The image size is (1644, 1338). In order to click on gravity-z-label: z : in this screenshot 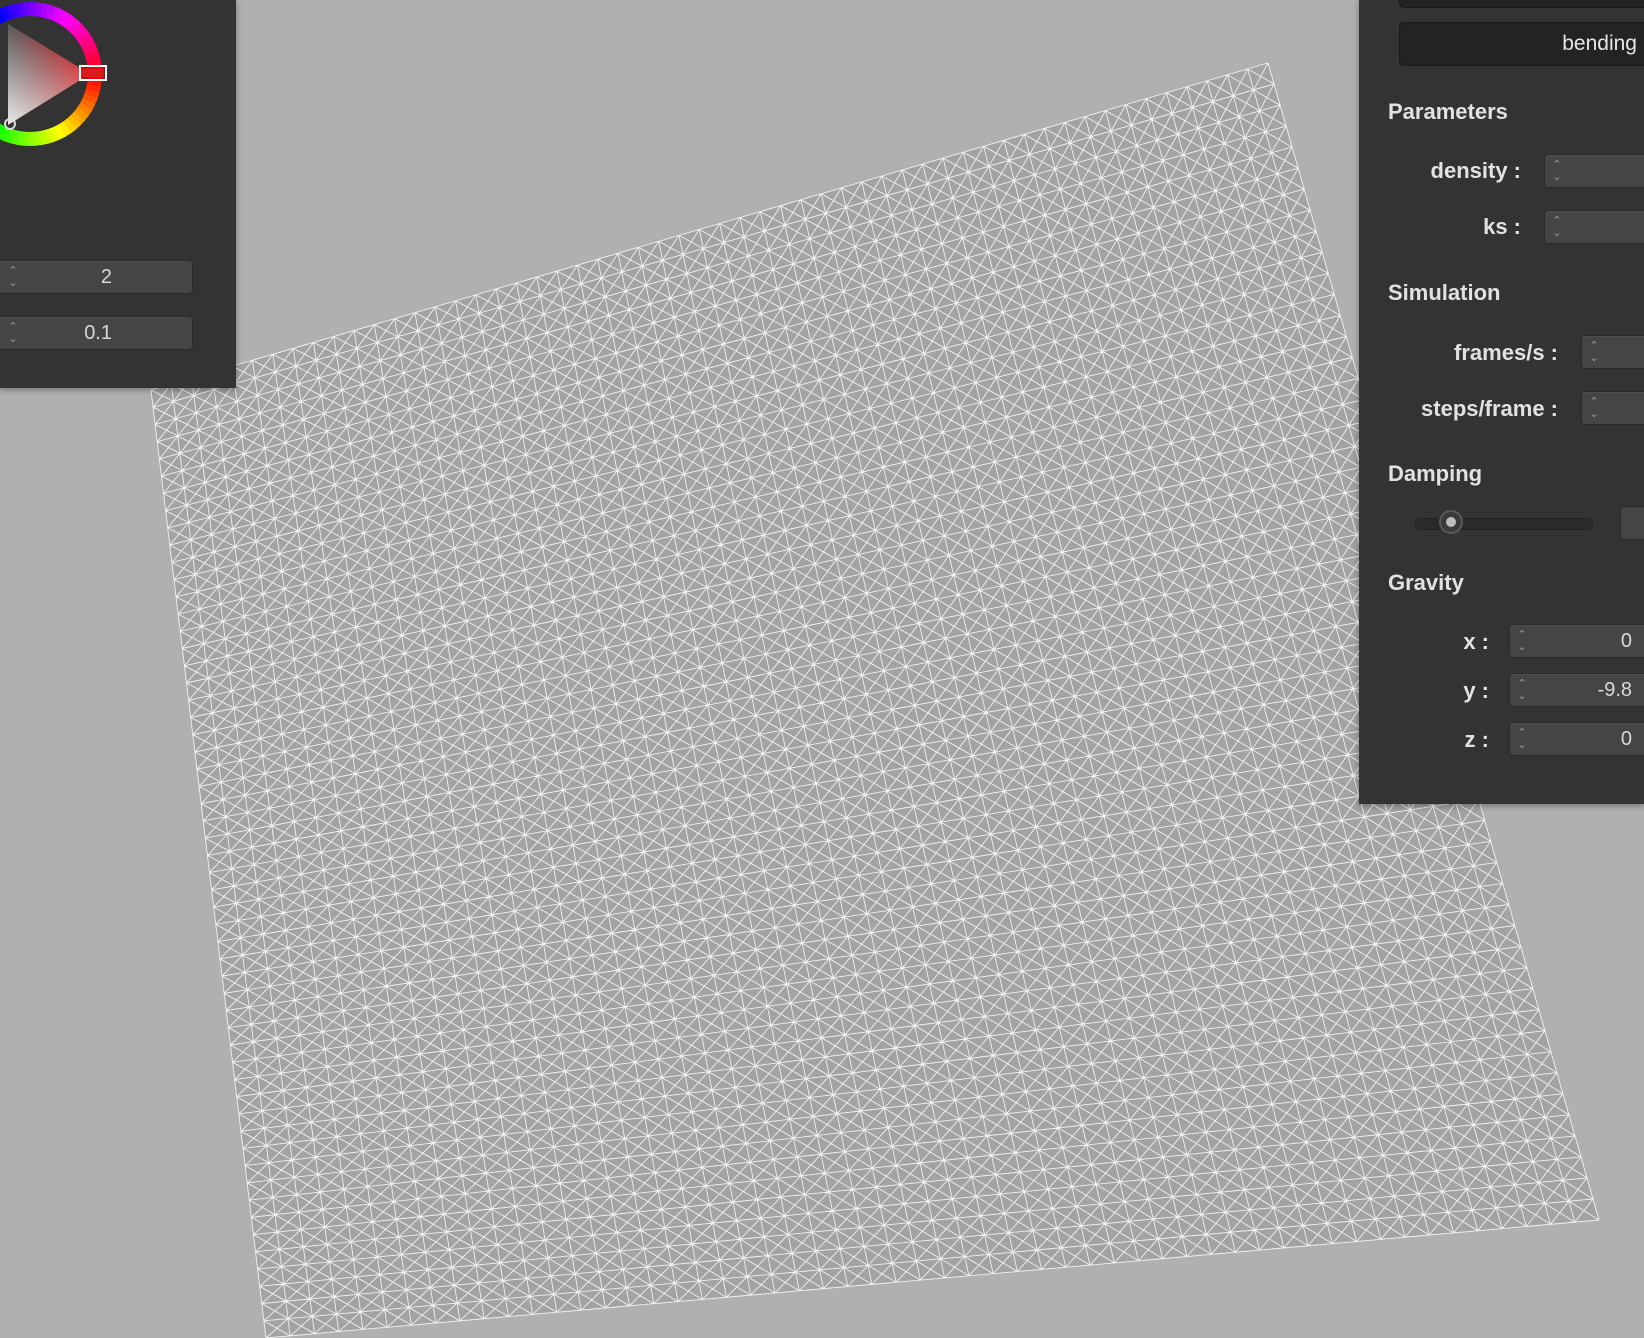, I will do `click(1476, 739)`.